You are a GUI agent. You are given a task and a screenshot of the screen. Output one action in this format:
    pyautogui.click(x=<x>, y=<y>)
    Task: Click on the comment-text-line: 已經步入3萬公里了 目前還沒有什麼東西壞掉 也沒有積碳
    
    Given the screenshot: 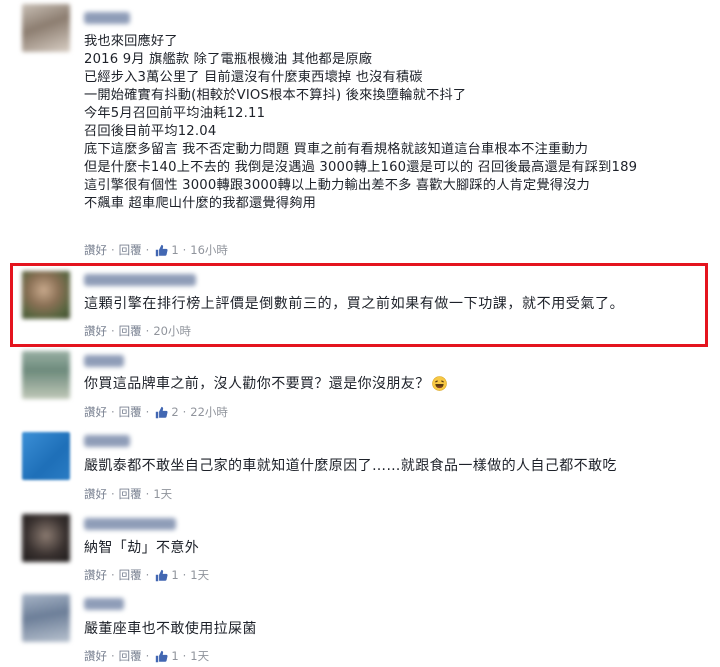 What is the action you would take?
    pyautogui.click(x=253, y=77)
    